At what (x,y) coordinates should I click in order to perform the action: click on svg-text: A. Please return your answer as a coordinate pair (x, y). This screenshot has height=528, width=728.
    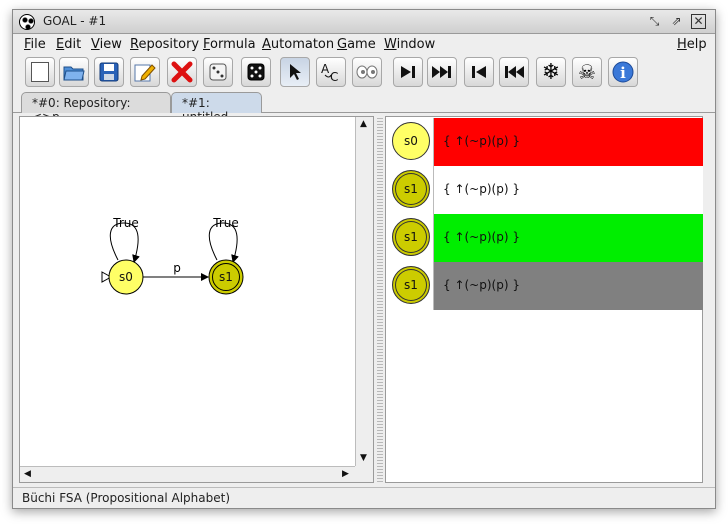
    Looking at the image, I should click on (325, 69).